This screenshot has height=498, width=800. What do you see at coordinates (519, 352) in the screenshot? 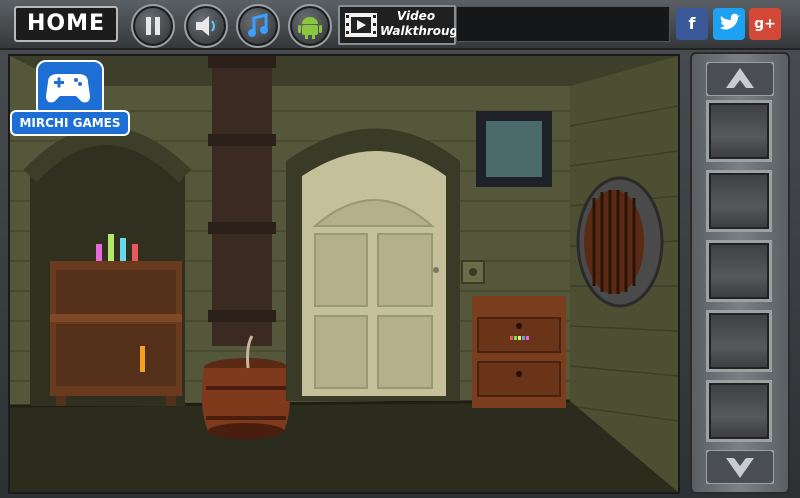
I see `drawer-cabinet` at bounding box center [519, 352].